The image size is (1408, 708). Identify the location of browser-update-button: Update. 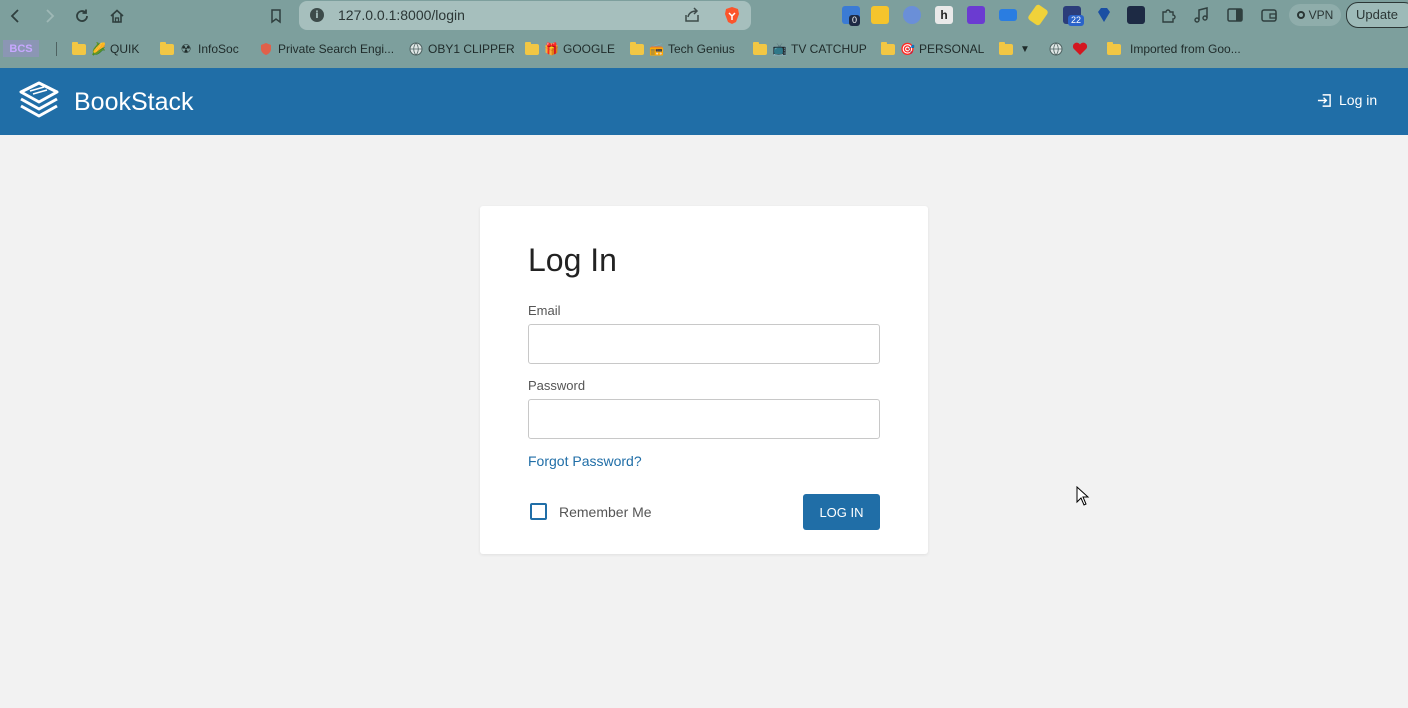
(1377, 15).